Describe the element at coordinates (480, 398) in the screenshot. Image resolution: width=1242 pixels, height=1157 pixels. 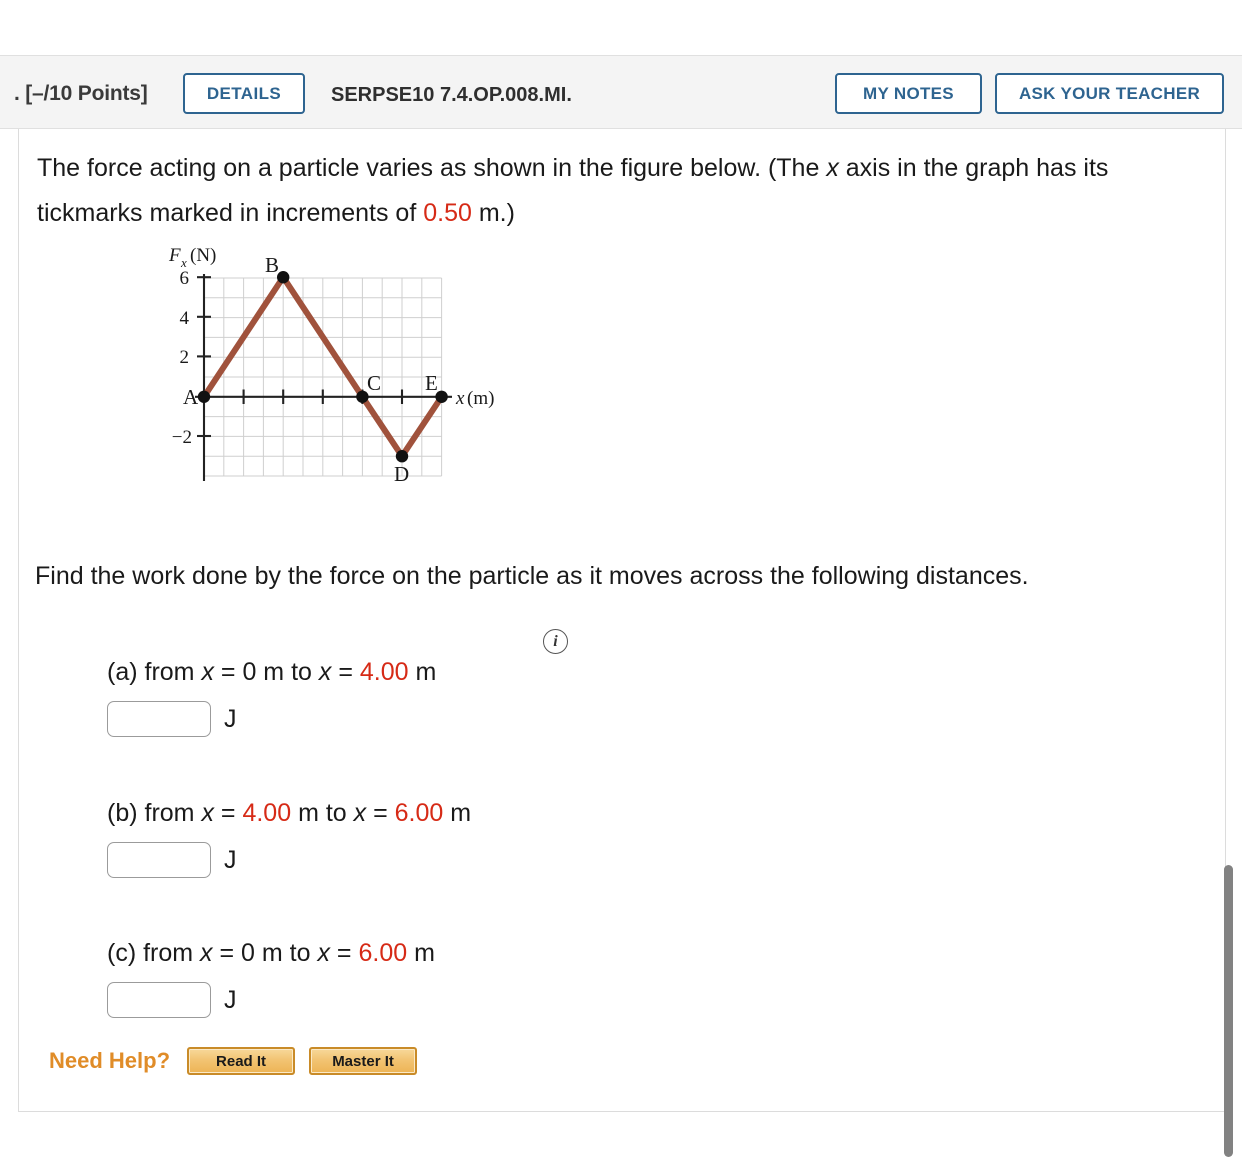
I see `x-axis-unit-label: (m)` at that location.